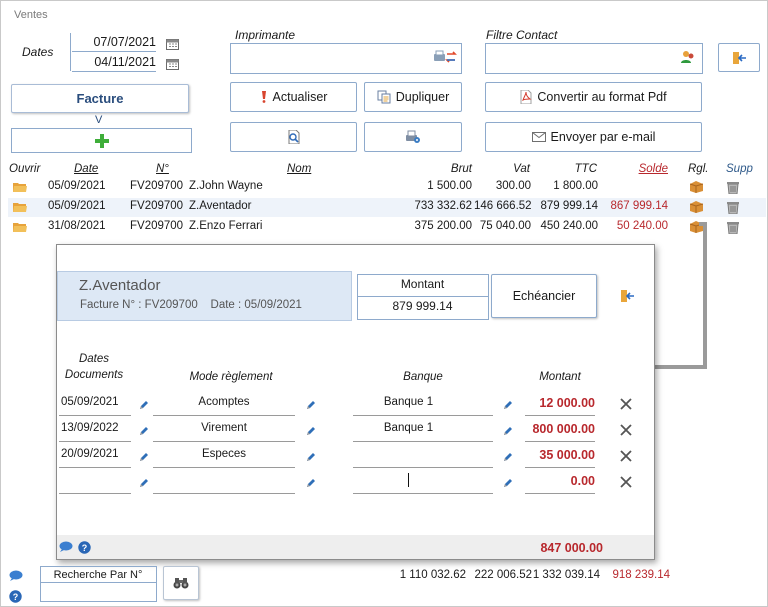 Image resolution: width=768 pixels, height=607 pixels. I want to click on refresh-button: Actualiser, so click(293, 97).